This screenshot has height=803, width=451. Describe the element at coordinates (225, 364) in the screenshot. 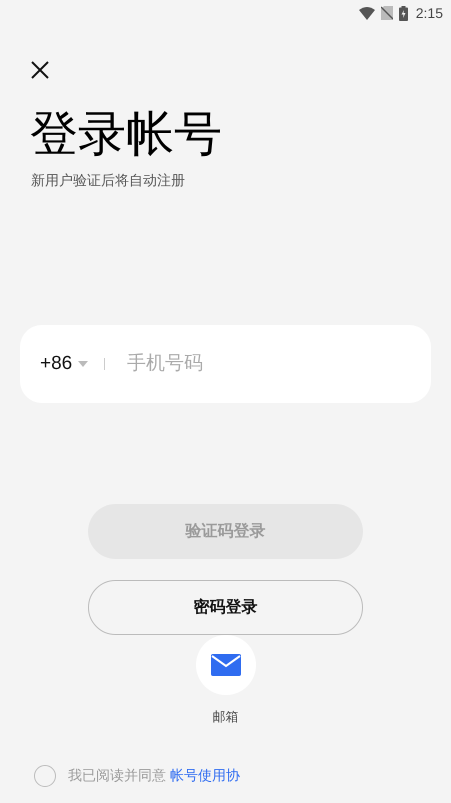

I see `phone-field: +86 手机号码` at that location.